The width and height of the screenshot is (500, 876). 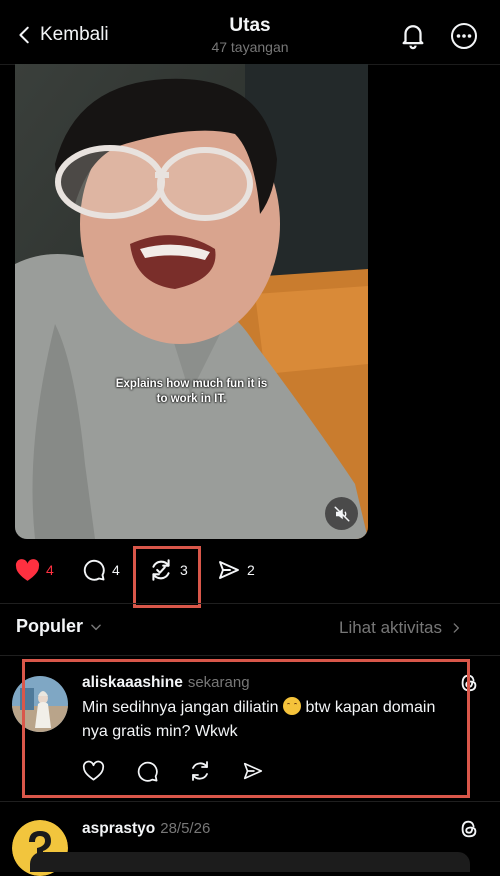 I want to click on reply-bar, so click(x=250, y=862).